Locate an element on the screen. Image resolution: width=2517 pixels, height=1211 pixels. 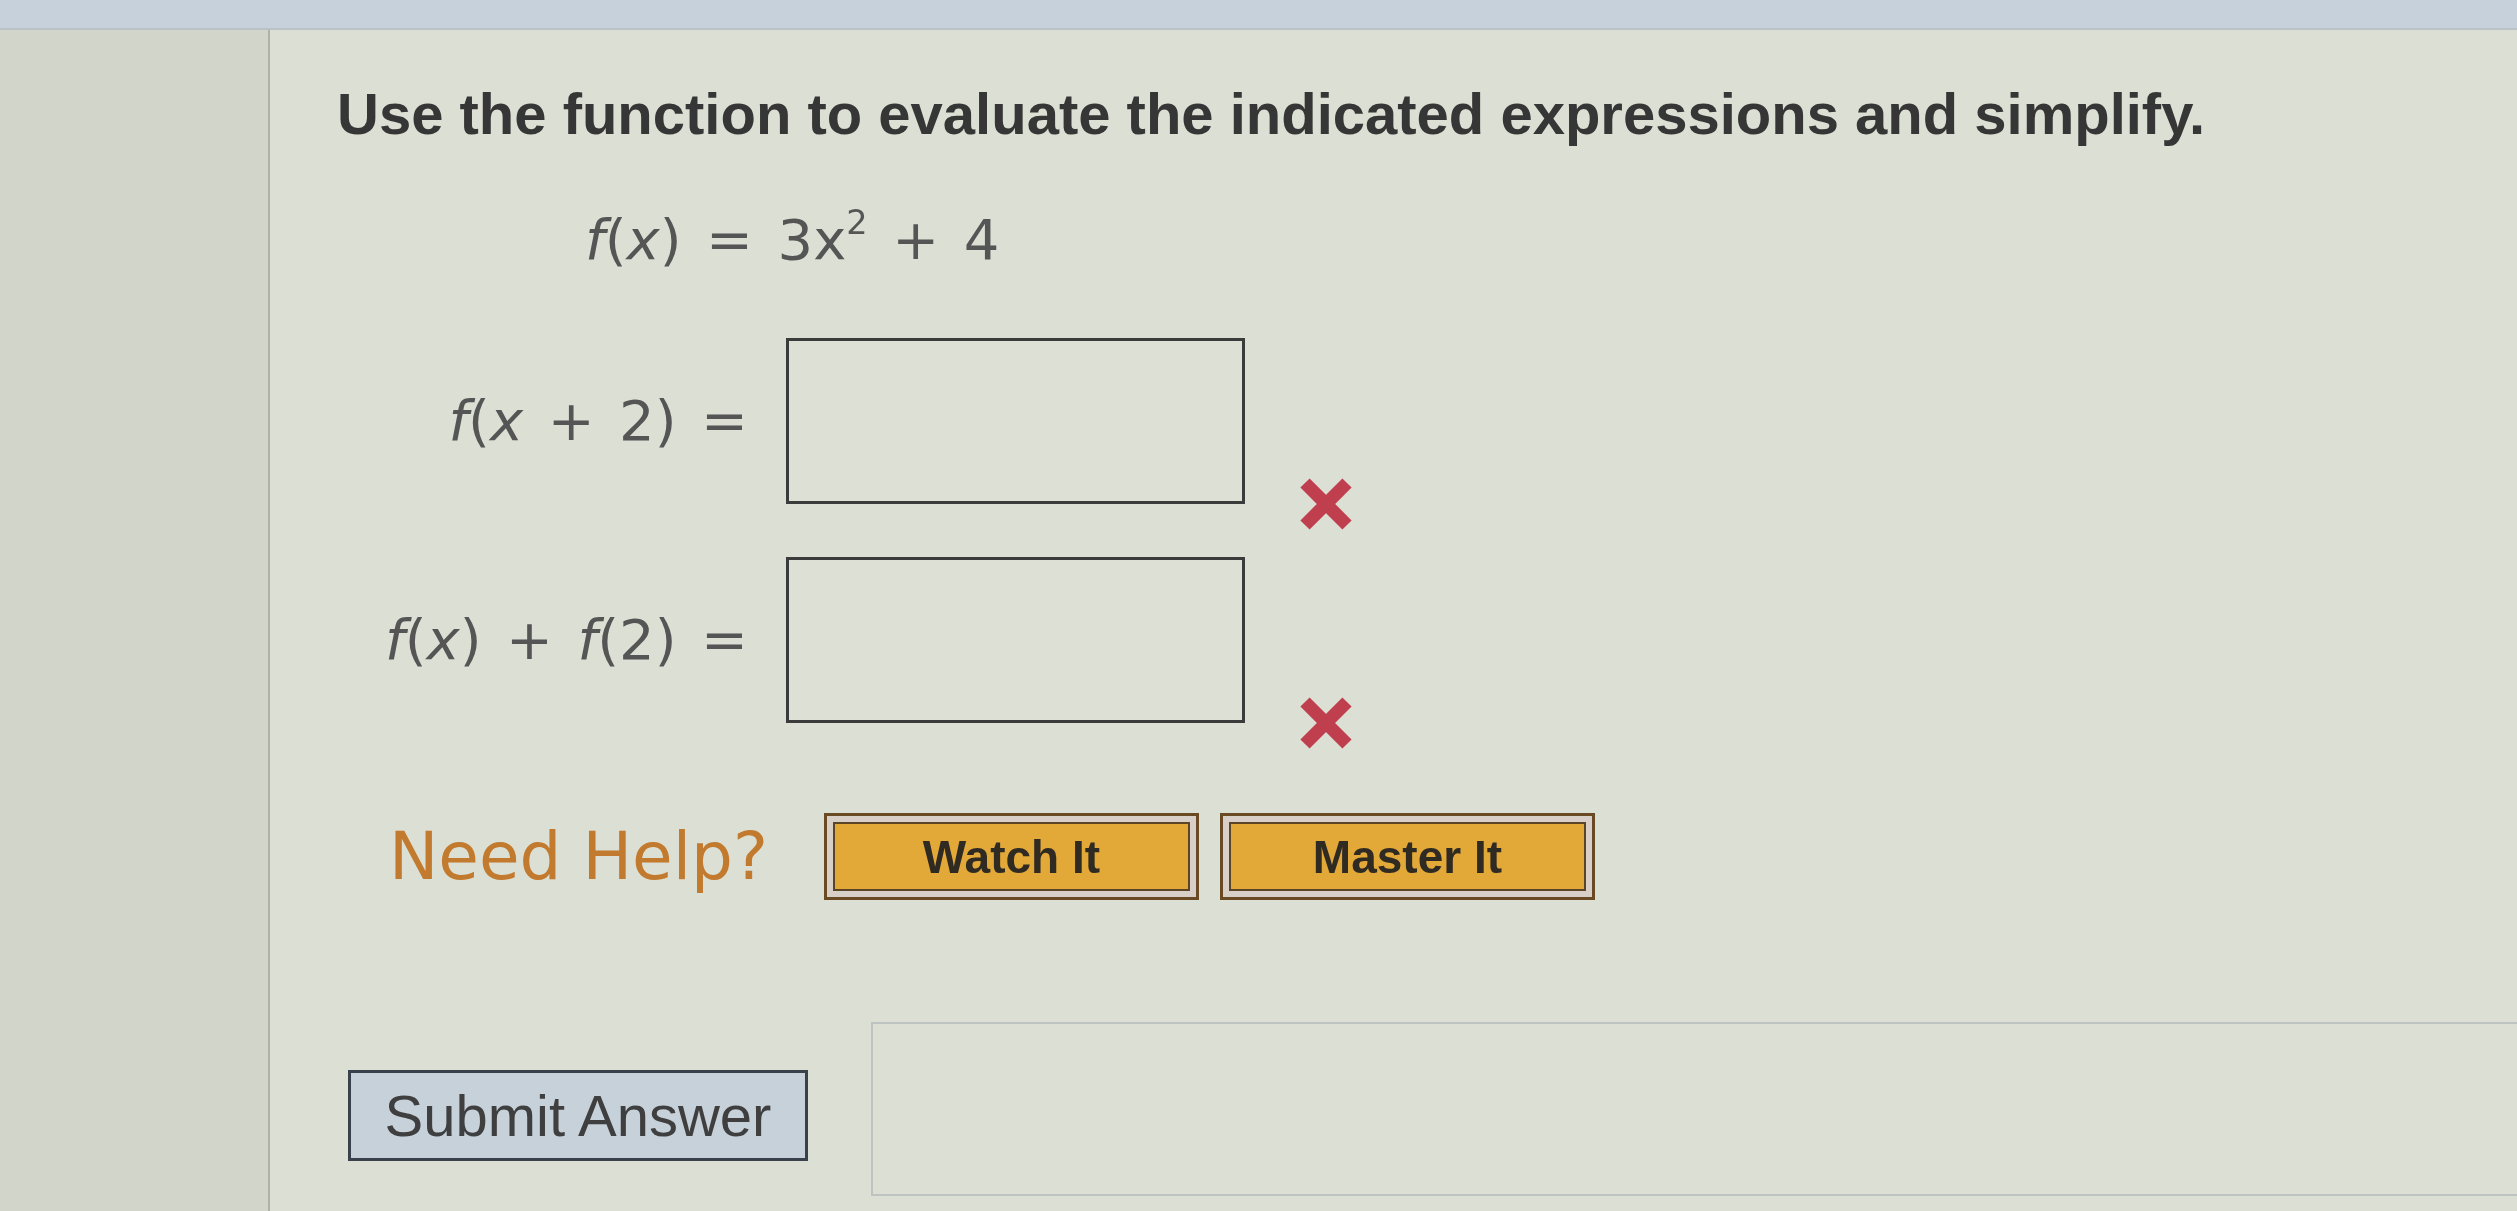
submit-button: Submit Answer is located at coordinates (578, 1115).